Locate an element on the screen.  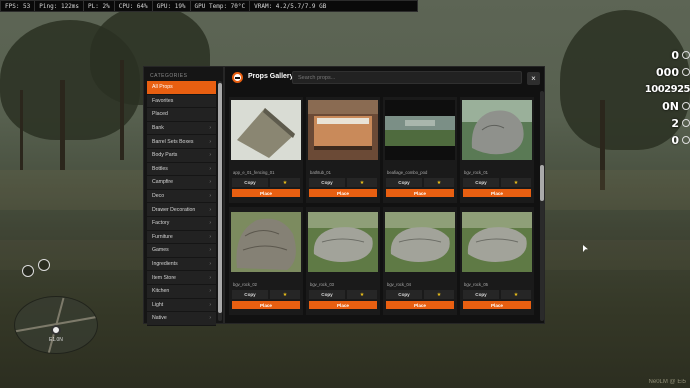
hud-value: 0 is located at coordinates (675, 55).